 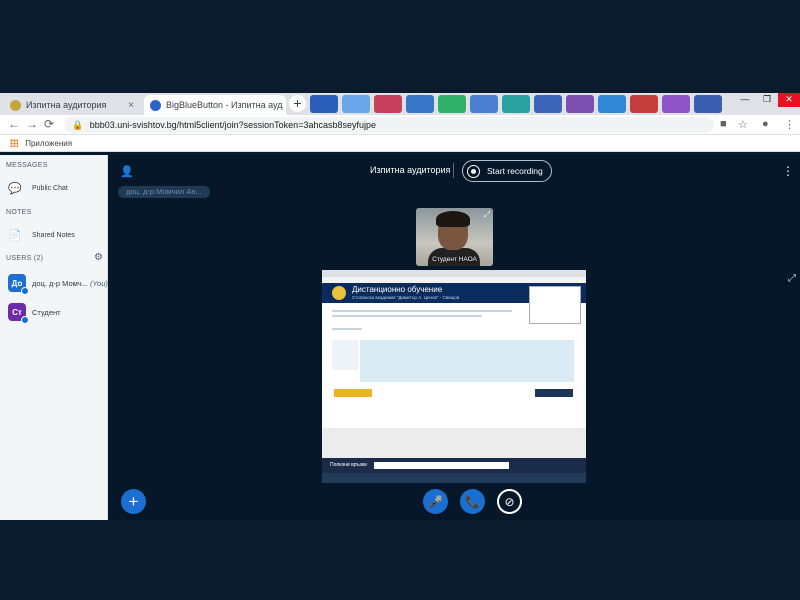 What do you see at coordinates (792, 278) in the screenshot?
I see `fullscreen-icon: ⤢` at bounding box center [792, 278].